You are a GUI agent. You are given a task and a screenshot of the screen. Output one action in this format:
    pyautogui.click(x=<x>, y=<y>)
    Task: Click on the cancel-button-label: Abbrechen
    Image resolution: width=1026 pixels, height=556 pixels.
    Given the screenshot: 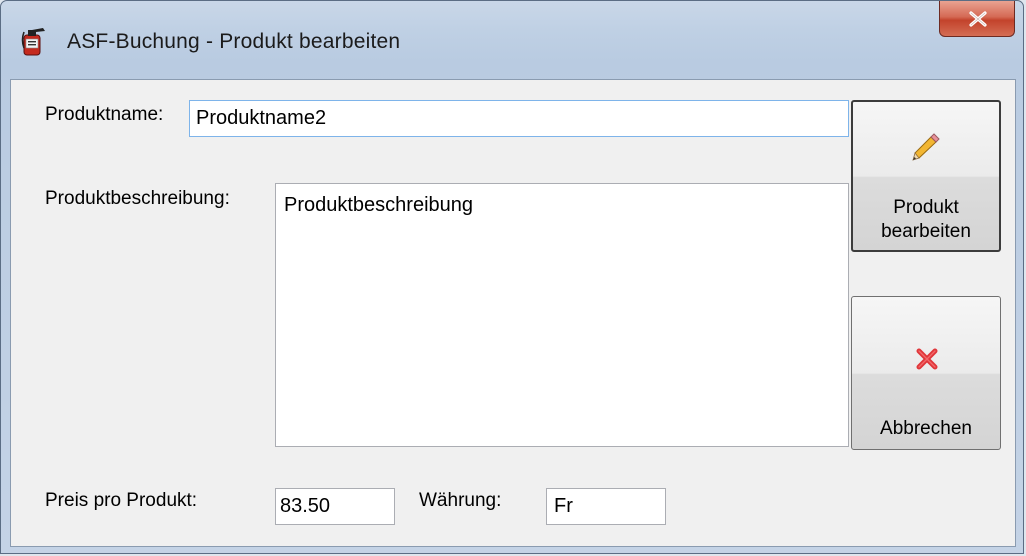 What is the action you would take?
    pyautogui.click(x=926, y=428)
    